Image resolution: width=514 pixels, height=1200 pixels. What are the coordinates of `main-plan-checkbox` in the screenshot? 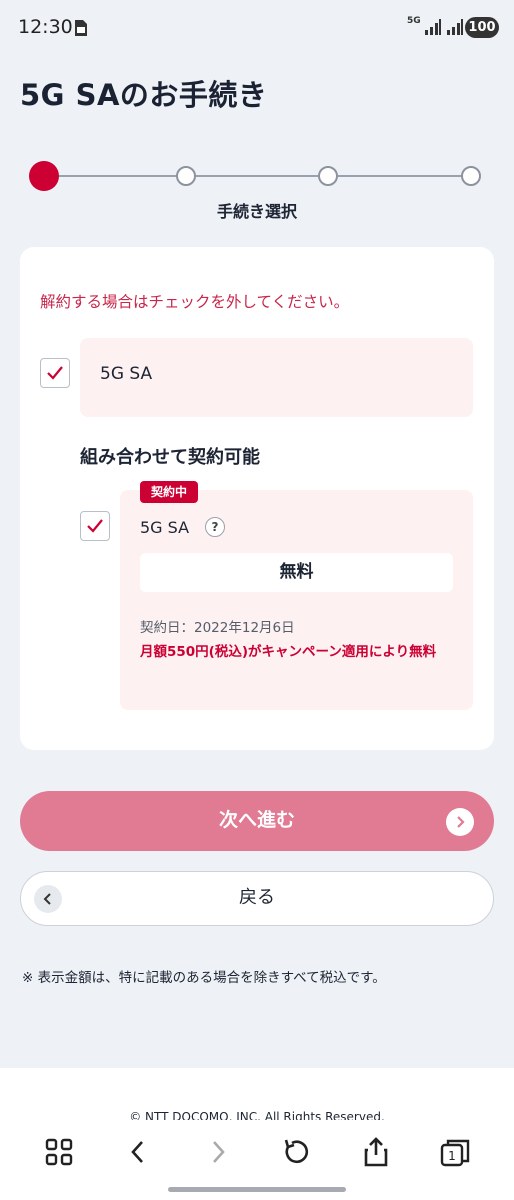 It's located at (55, 373).